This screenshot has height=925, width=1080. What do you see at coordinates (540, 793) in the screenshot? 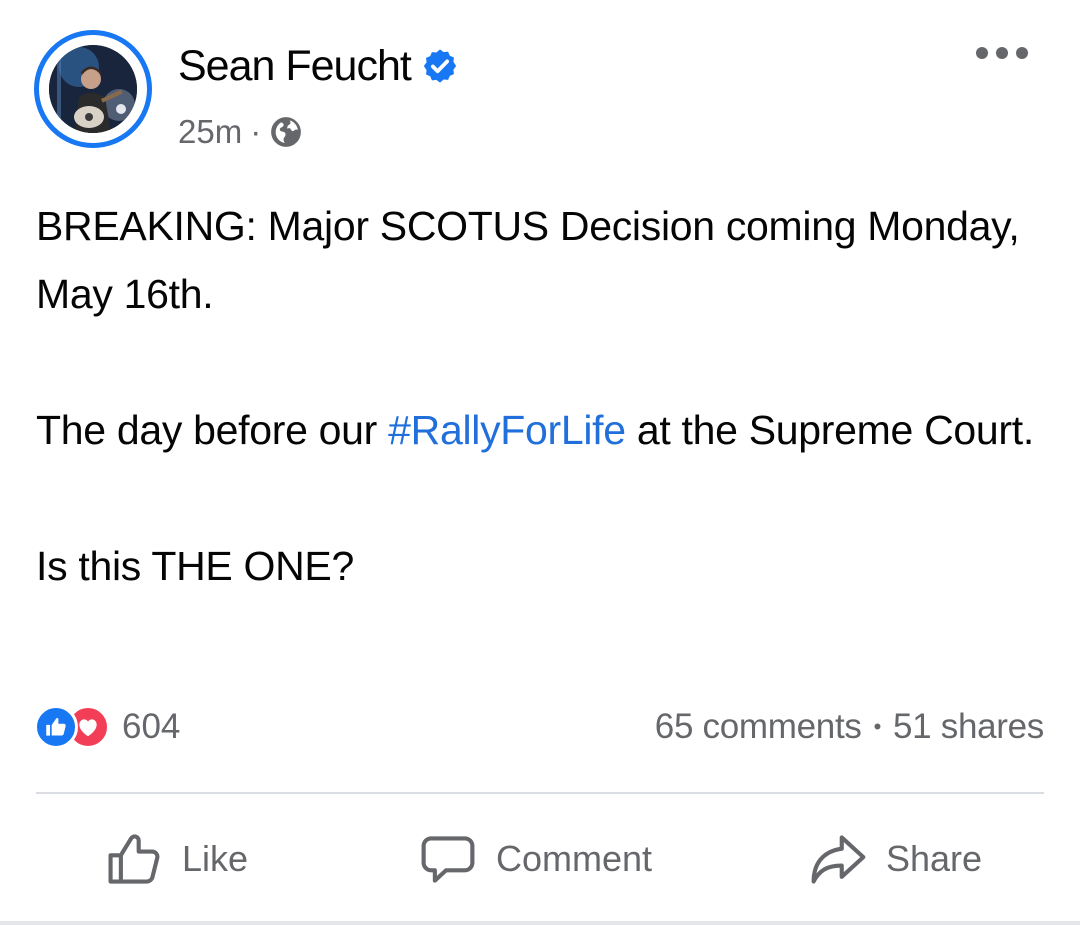
I see `divider` at bounding box center [540, 793].